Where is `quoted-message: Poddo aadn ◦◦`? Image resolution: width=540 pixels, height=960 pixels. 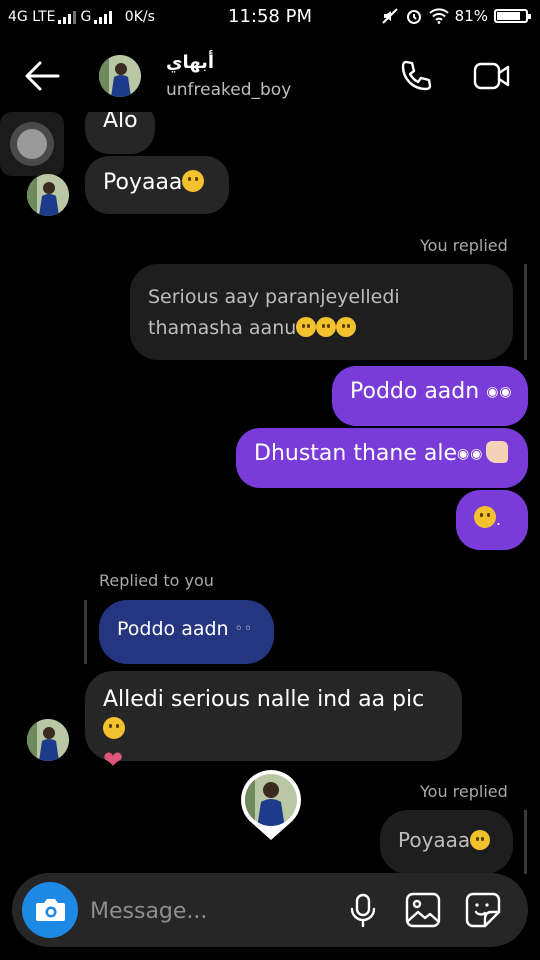
quoted-message: Poddo aadn ◦◦ is located at coordinates (186, 632).